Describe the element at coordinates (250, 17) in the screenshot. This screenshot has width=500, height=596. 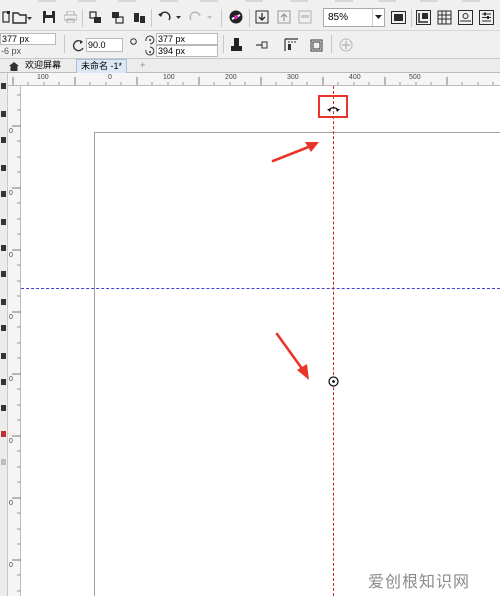
I see `standard-toolbar: 85%` at that location.